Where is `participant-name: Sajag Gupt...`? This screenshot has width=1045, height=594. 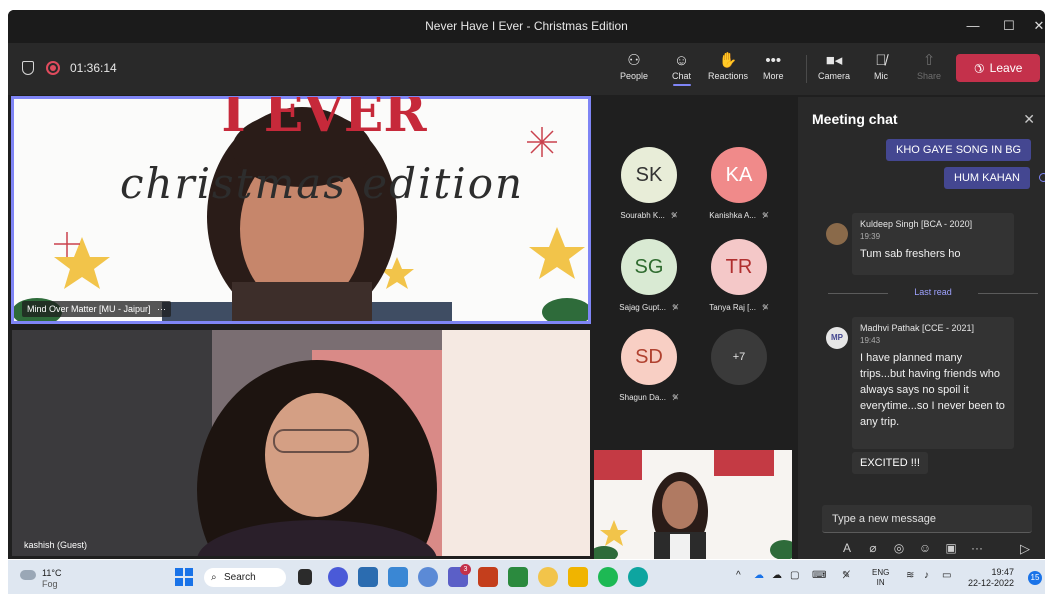
participant-name: Sajag Gupt... is located at coordinates (642, 307).